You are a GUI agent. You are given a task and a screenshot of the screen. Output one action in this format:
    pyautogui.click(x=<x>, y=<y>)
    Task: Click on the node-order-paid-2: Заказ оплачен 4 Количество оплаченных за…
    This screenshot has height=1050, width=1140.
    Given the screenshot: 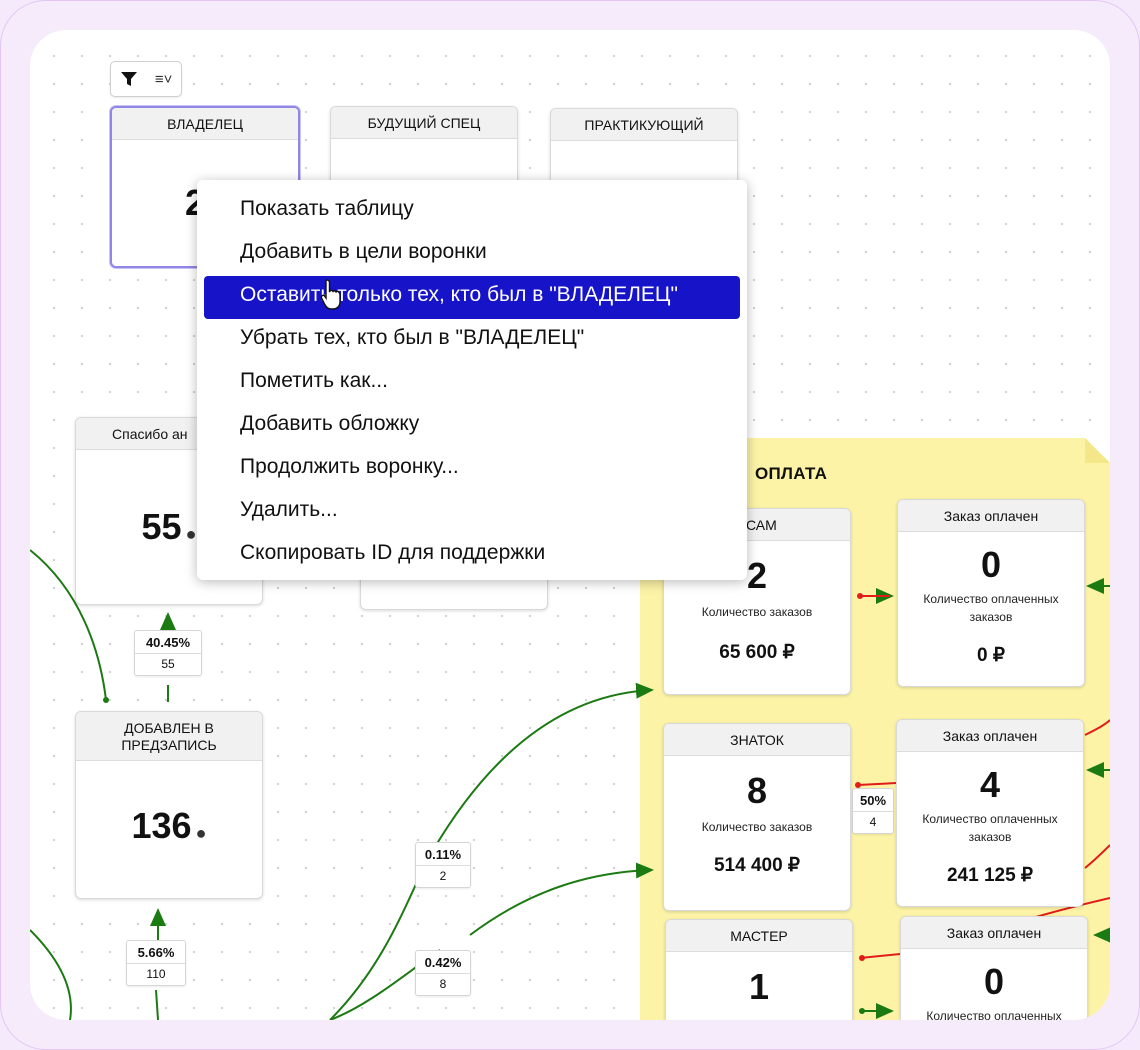 What is the action you would take?
    pyautogui.click(x=990, y=813)
    